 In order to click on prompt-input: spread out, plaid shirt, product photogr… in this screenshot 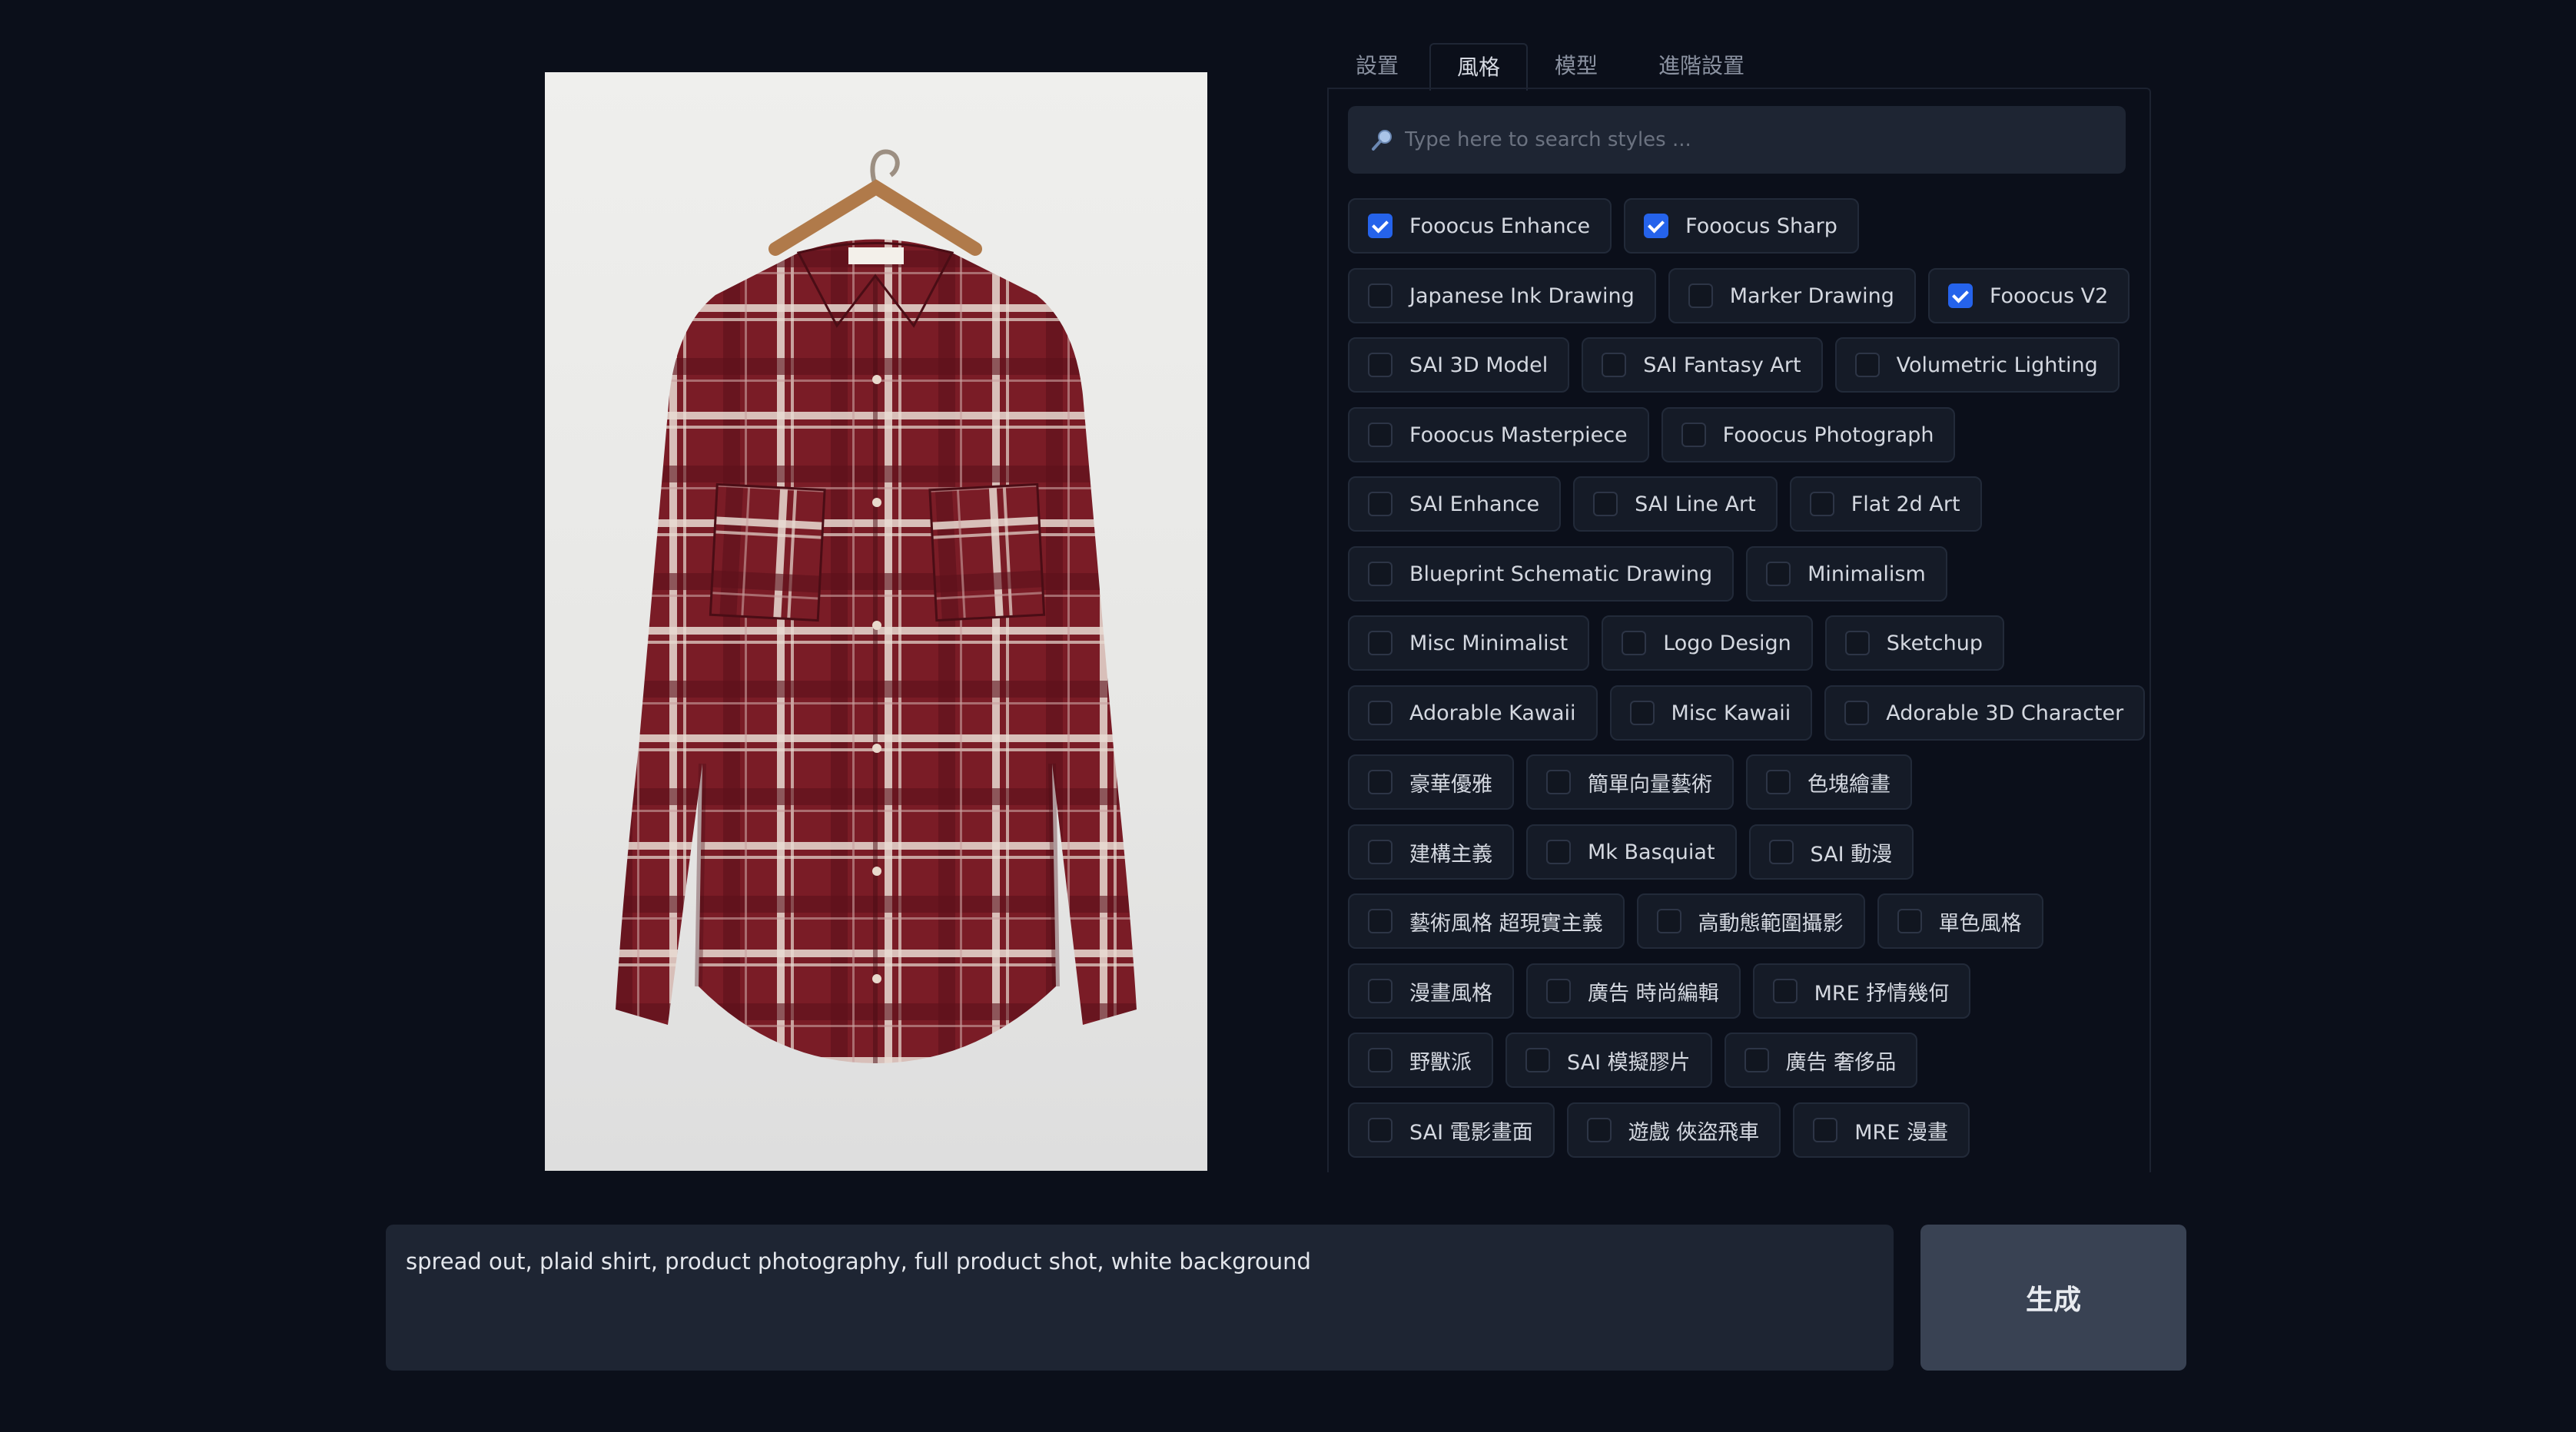, I will do `click(1140, 1298)`.